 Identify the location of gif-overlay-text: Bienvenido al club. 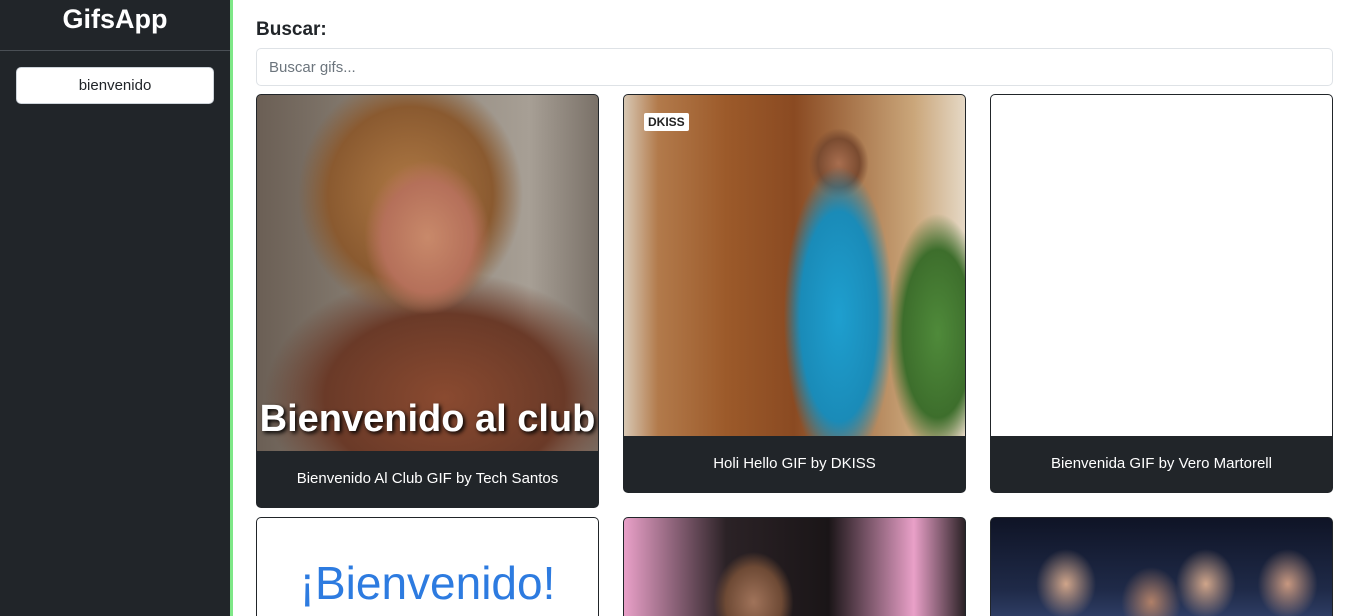
(427, 419).